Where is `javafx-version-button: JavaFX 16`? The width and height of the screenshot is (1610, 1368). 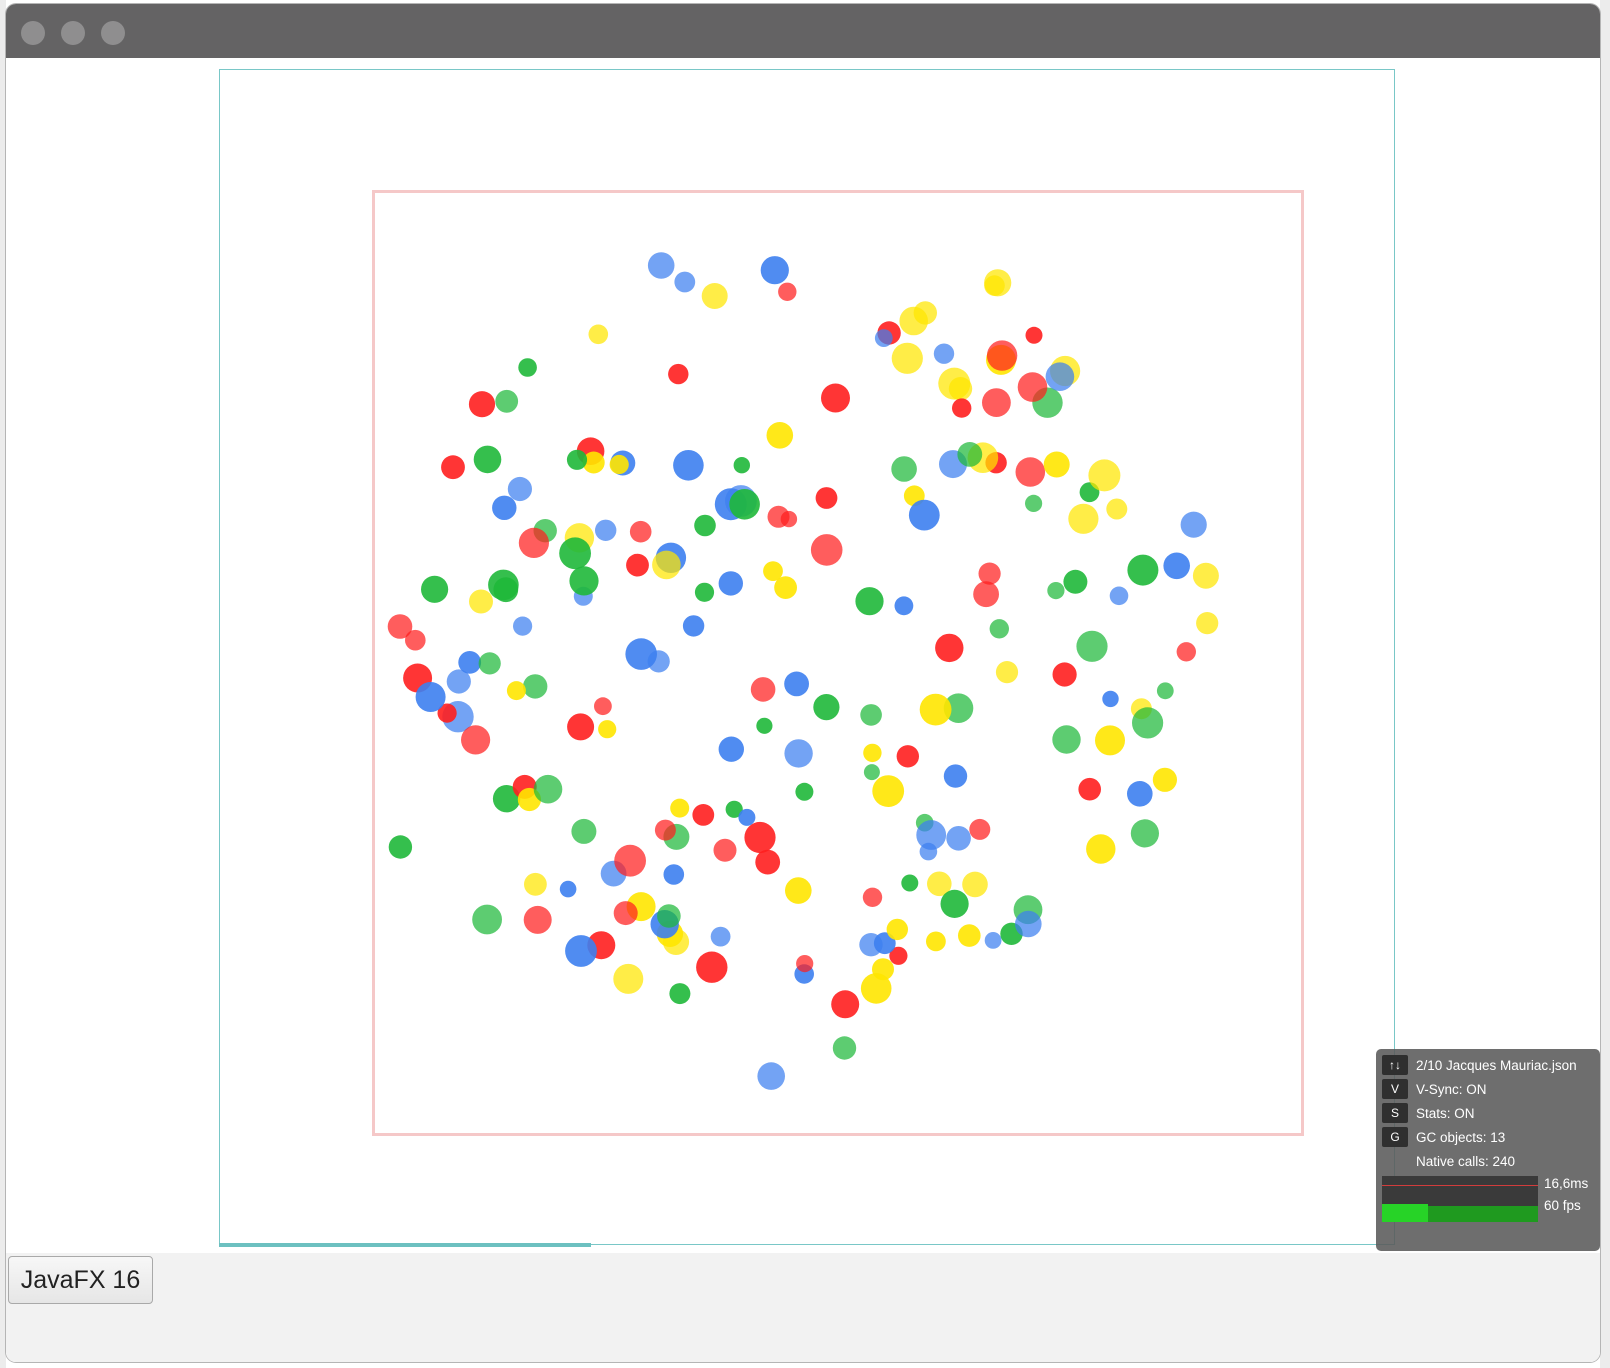
javafx-version-button: JavaFX 16 is located at coordinates (80, 1280).